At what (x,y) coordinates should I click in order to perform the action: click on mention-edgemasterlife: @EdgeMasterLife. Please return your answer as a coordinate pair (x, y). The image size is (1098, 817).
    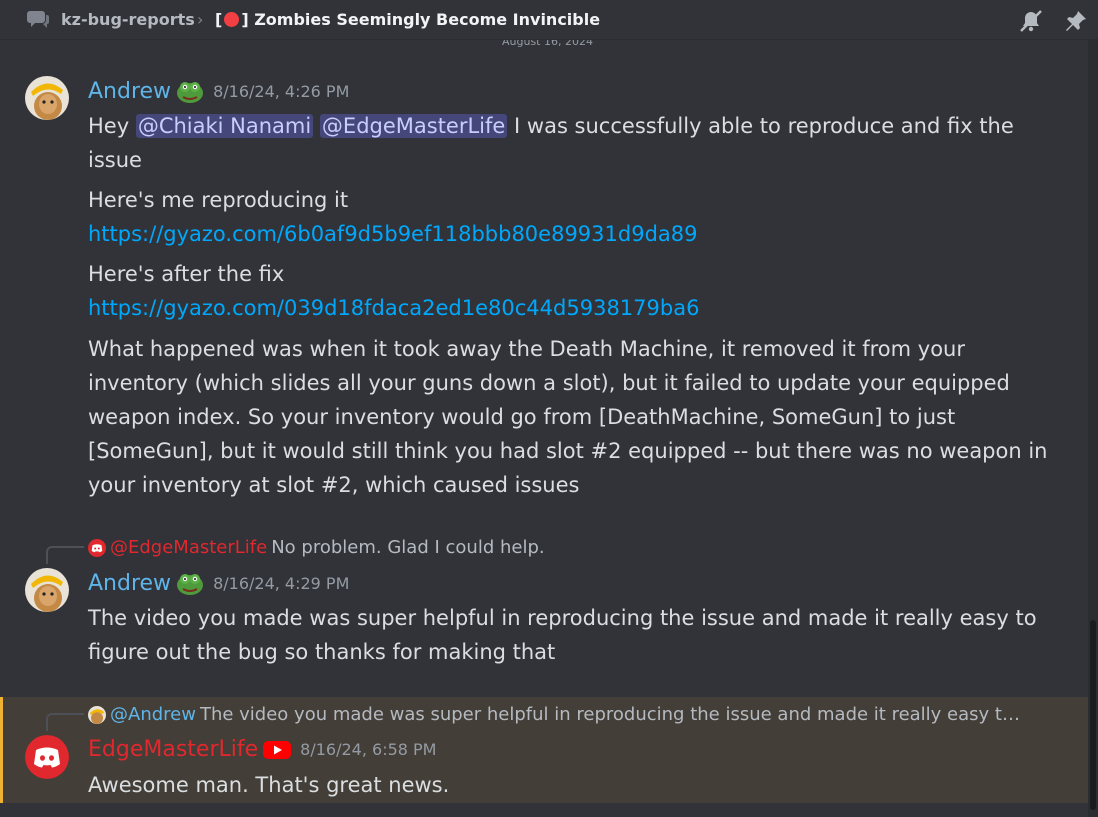
    Looking at the image, I should click on (413, 126).